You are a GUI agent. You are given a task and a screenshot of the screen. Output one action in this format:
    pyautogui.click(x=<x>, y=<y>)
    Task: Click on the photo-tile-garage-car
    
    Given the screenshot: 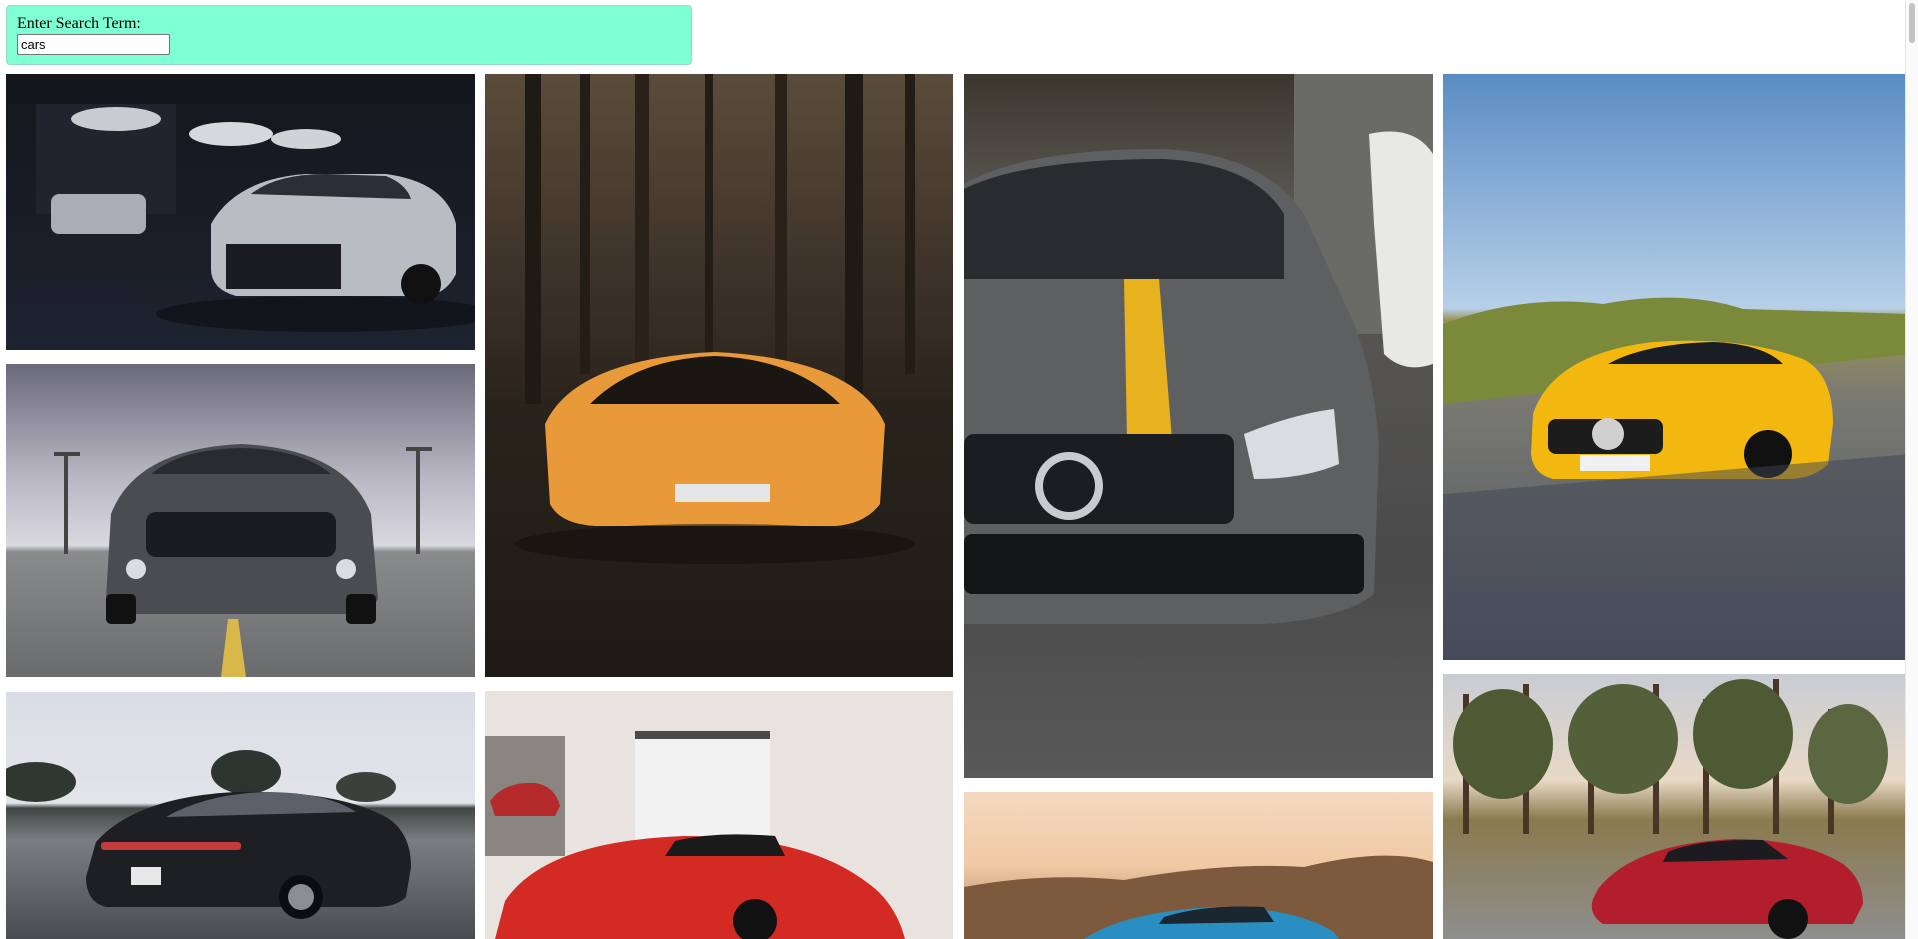 What is the action you would take?
    pyautogui.click(x=240, y=212)
    